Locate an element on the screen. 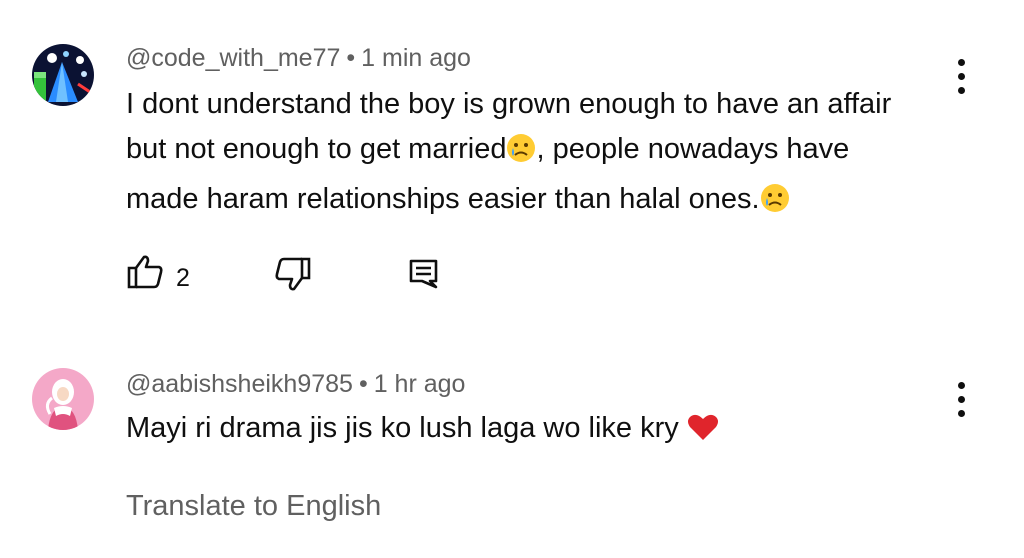  reply-button is located at coordinates (424, 276).